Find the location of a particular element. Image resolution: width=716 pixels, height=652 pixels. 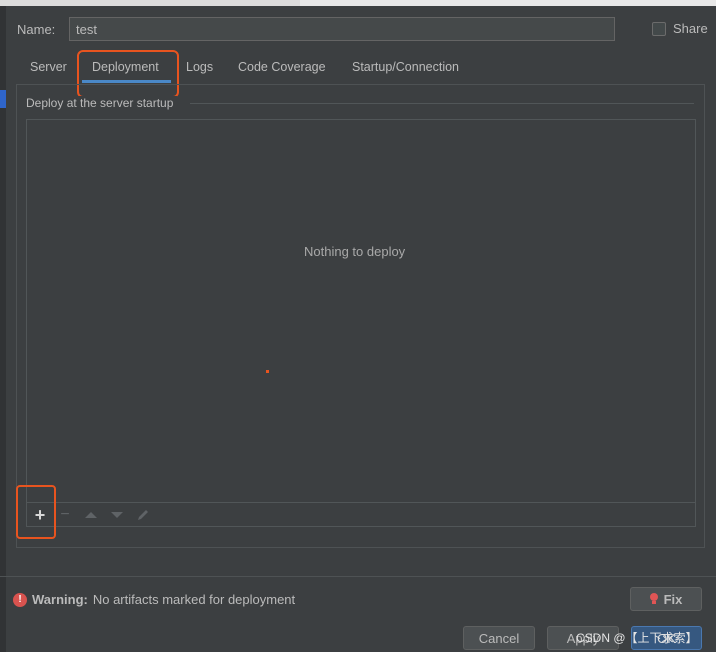

share-label: Share is located at coordinates (690, 28).